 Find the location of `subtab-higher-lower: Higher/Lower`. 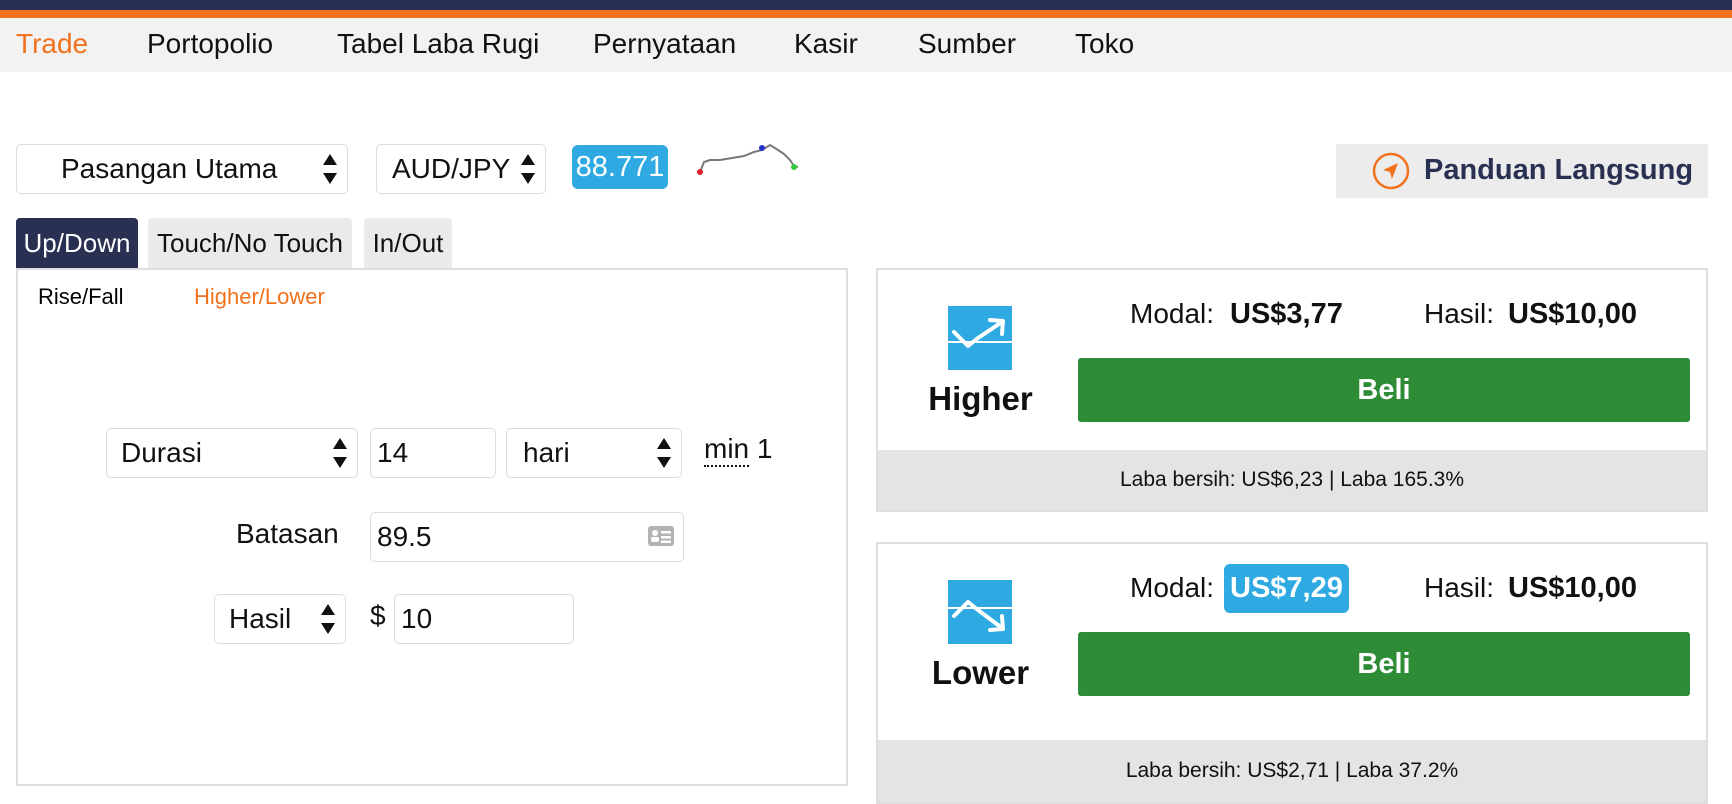

subtab-higher-lower: Higher/Lower is located at coordinates (259, 297).